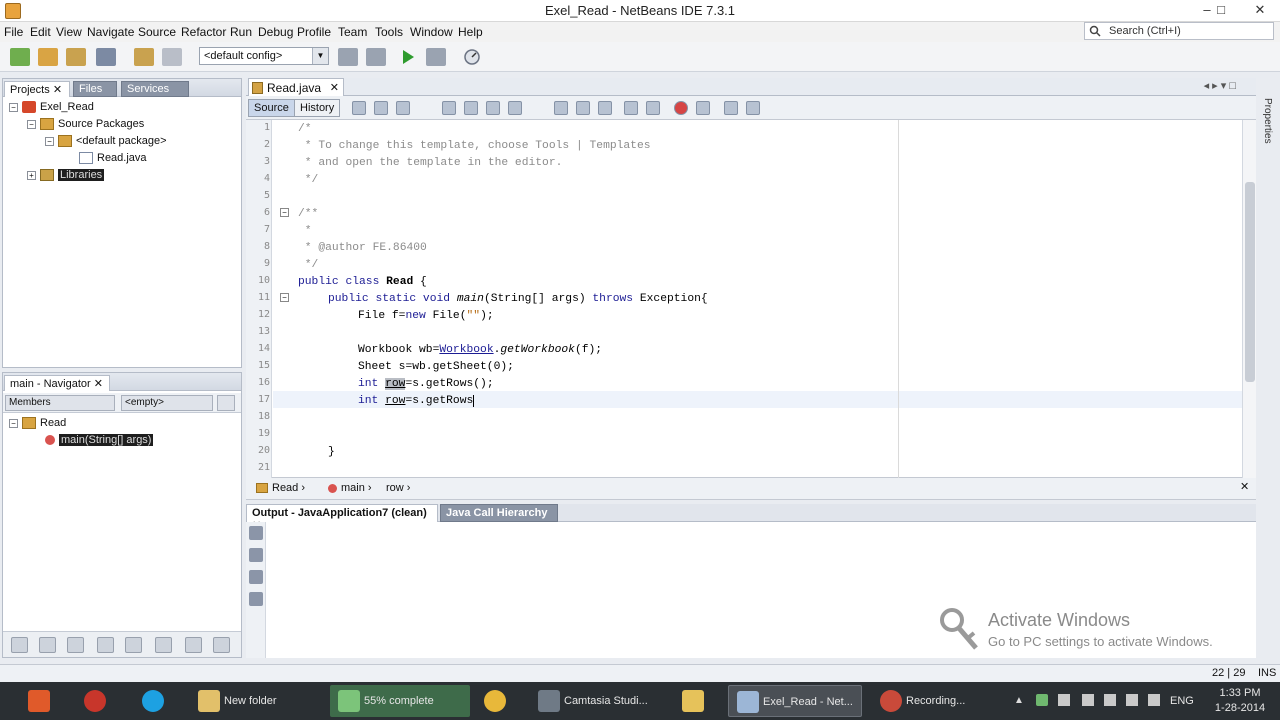 Image resolution: width=1280 pixels, height=720 pixels. I want to click on output-settings-icon, so click(256, 599).